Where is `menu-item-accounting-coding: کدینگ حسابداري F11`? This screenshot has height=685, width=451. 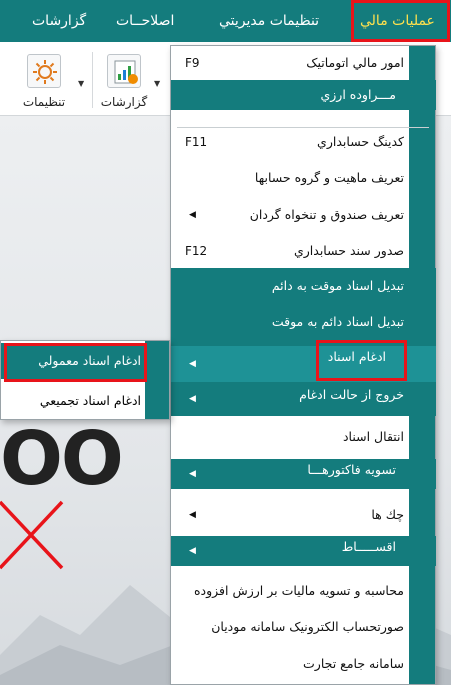
menu-item-accounting-coding: کدینگ حسابداري F11 is located at coordinates (303, 142).